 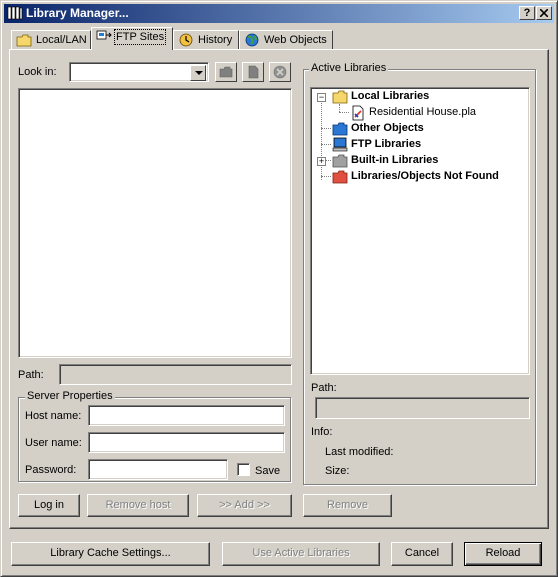 I want to click on look-in-label: Look in:, so click(x=37, y=72).